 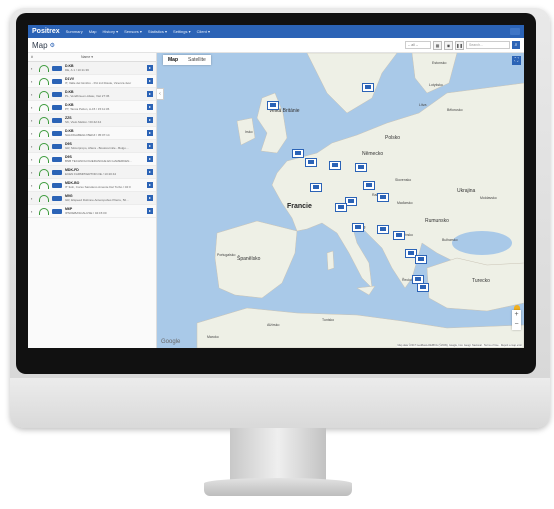 I want to click on list-item: ▪ D.KB SALDIGABEGIJ BEKZ / 05:07:14 ▸, so click(x=92, y=133).